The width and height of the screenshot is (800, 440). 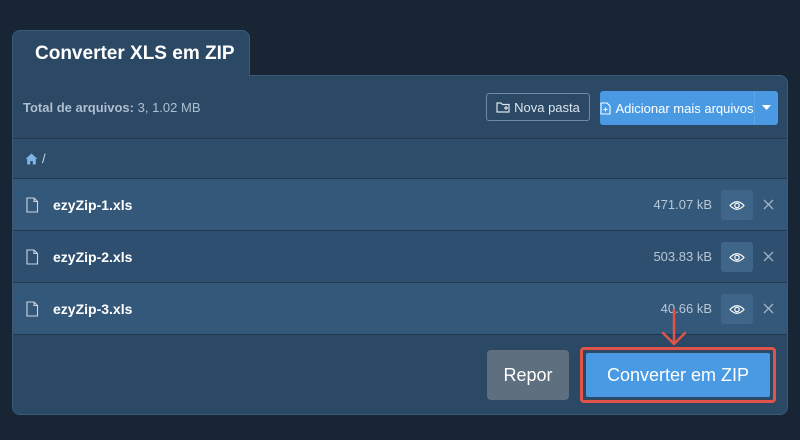 I want to click on convert-label: Converter em ZIP, so click(x=678, y=374).